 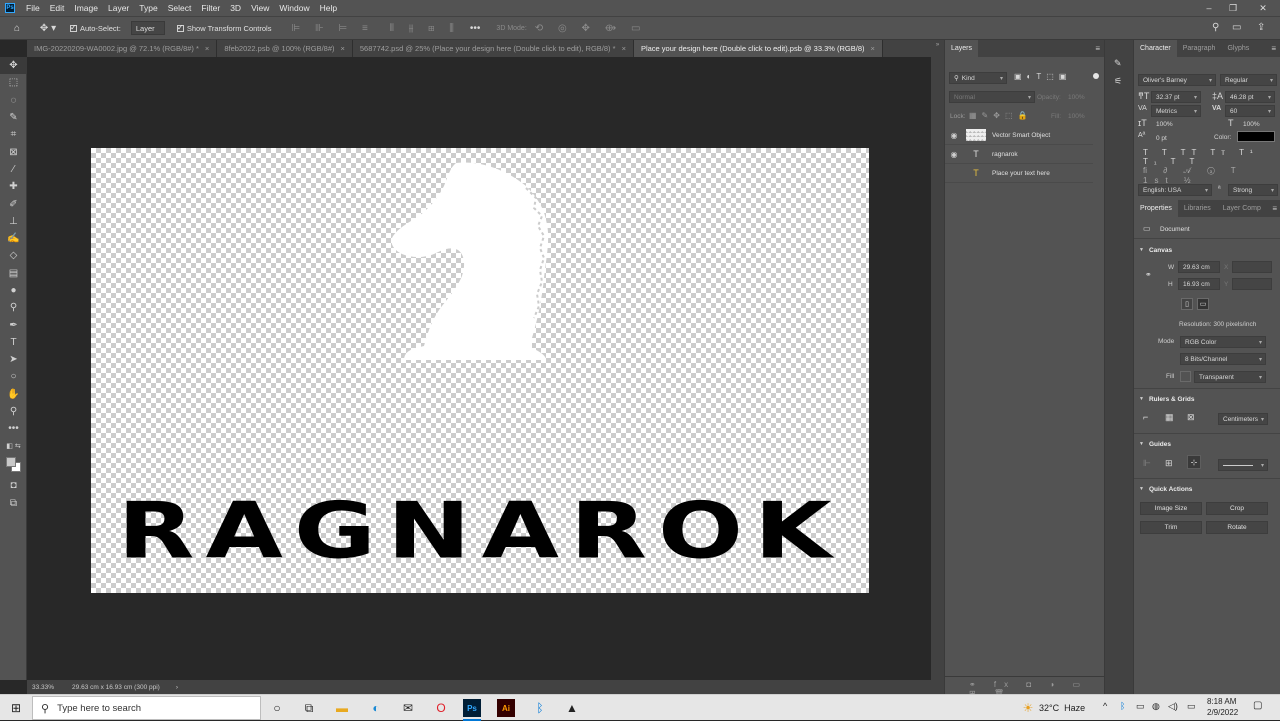 I want to click on image-size-button: Image Size, so click(x=1171, y=508).